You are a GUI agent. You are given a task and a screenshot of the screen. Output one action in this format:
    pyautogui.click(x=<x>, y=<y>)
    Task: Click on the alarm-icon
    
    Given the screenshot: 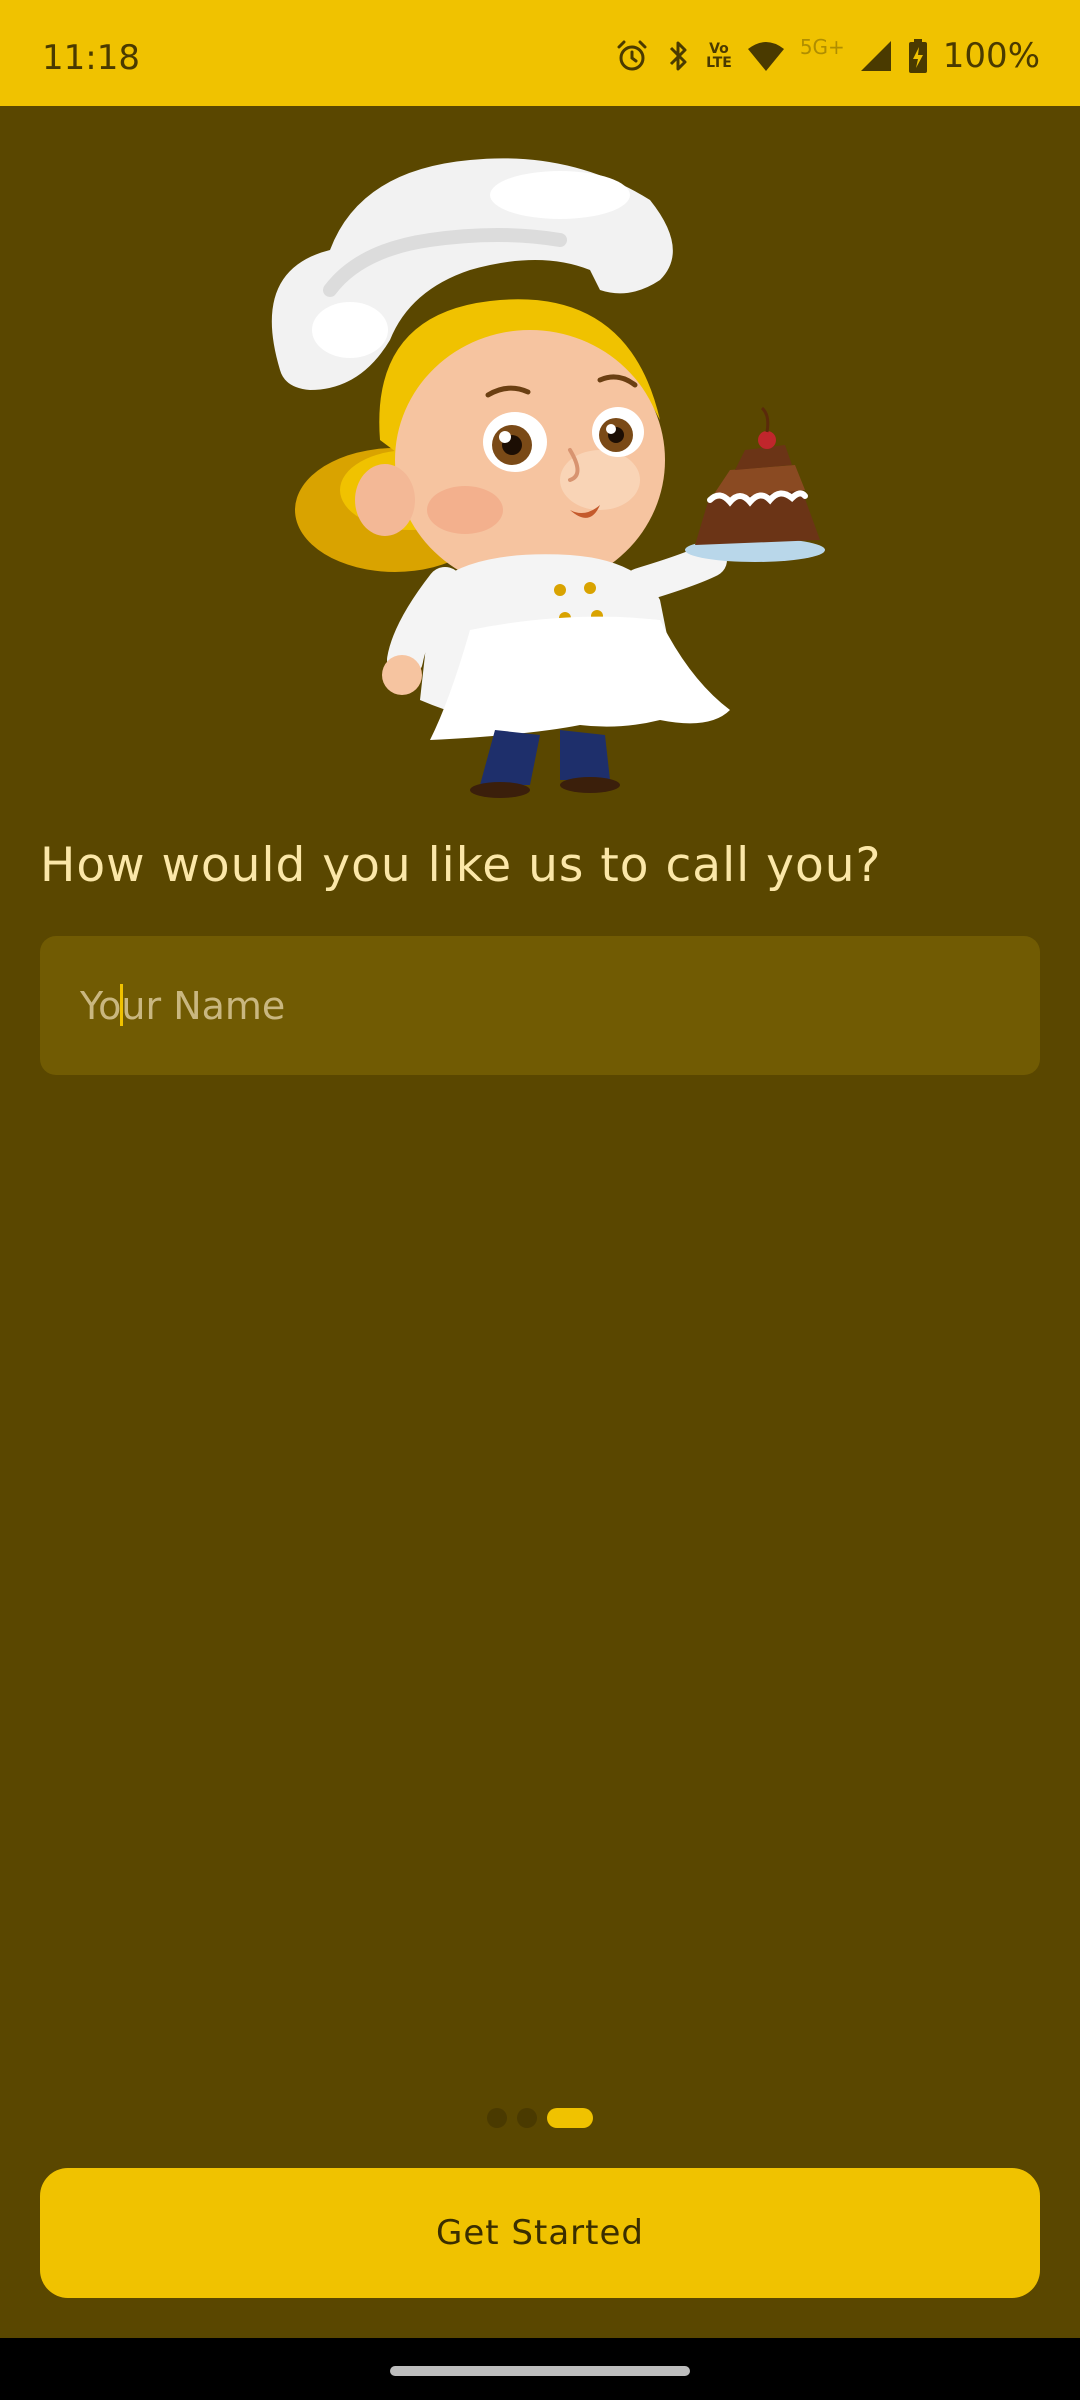 What is the action you would take?
    pyautogui.click(x=632, y=56)
    